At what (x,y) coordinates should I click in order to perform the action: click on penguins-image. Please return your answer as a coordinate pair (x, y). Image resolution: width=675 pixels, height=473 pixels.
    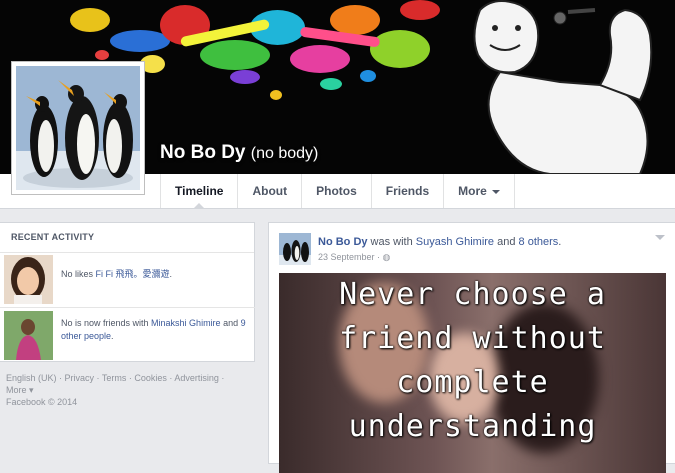
    Looking at the image, I should click on (78, 128).